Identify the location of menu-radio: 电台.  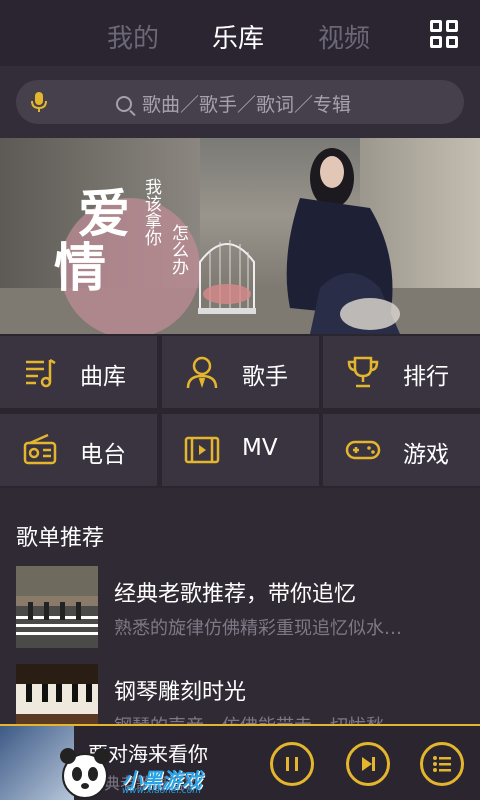
(78, 450).